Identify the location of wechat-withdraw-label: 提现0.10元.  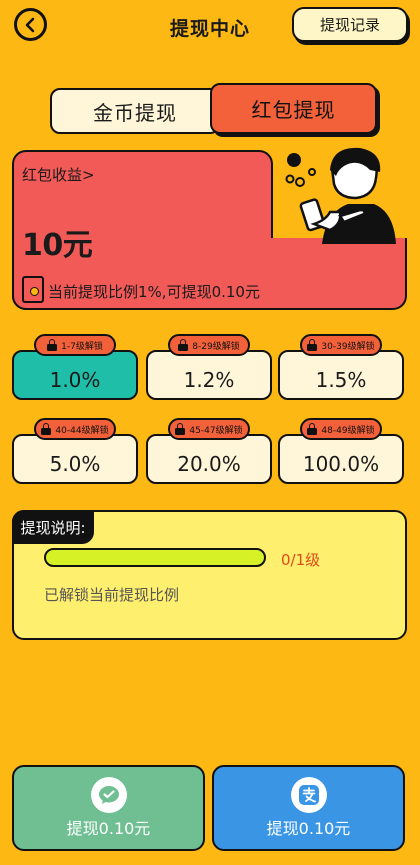
(108, 828).